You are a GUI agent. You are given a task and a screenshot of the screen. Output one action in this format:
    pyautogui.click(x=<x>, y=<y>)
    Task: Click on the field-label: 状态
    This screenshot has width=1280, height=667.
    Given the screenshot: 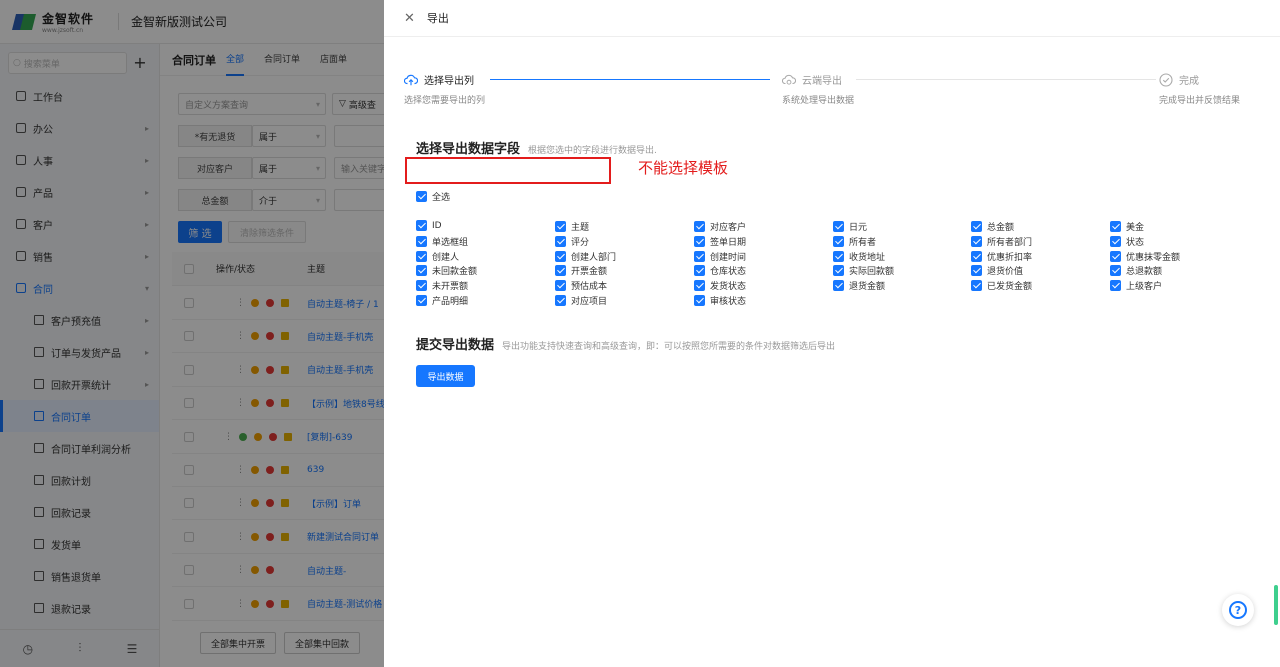 What is the action you would take?
    pyautogui.click(x=1135, y=242)
    